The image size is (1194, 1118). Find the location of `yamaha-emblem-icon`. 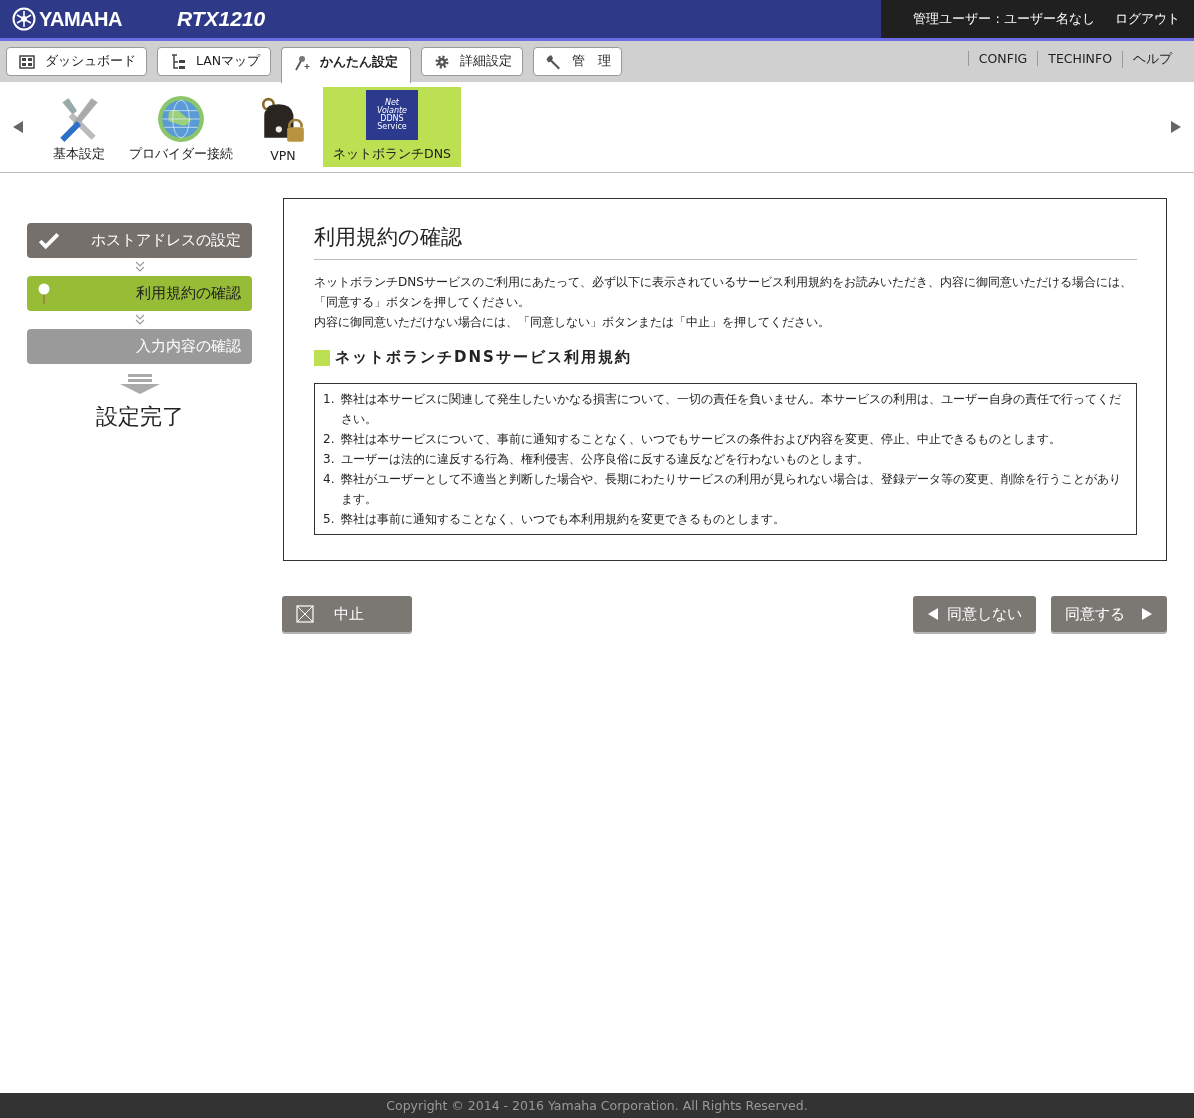

yamaha-emblem-icon is located at coordinates (24, 19).